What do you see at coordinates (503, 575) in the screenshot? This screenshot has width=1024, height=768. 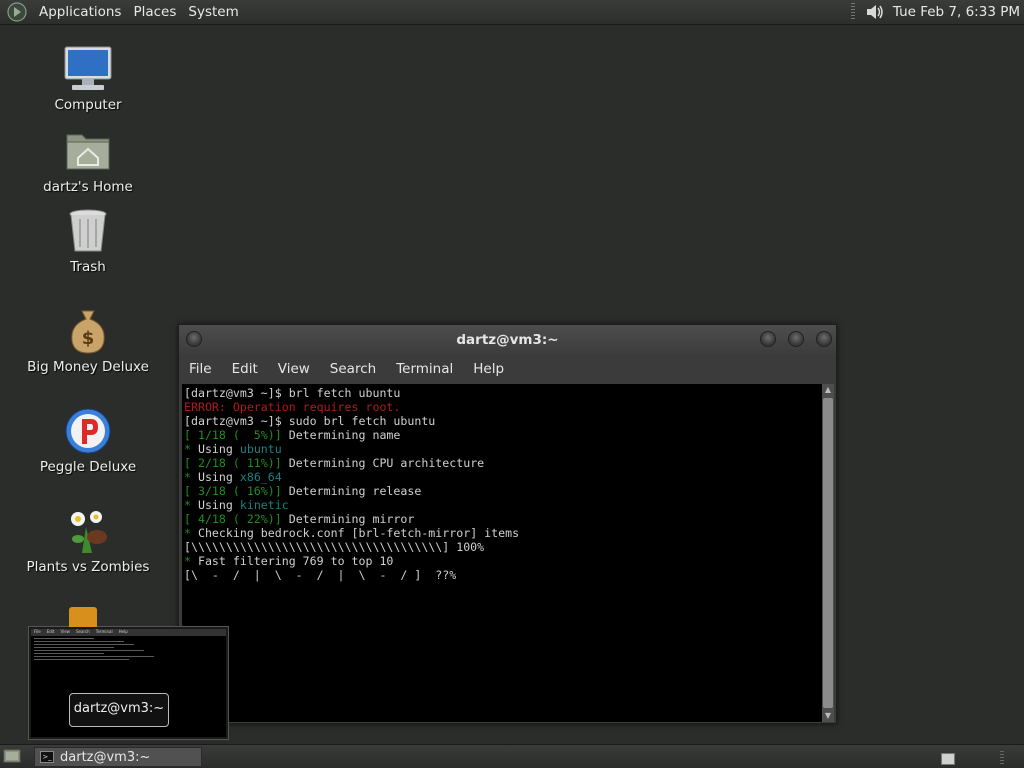 I see `terminal-line: [\ - / | \ - / | \ - / ] ??%` at bounding box center [503, 575].